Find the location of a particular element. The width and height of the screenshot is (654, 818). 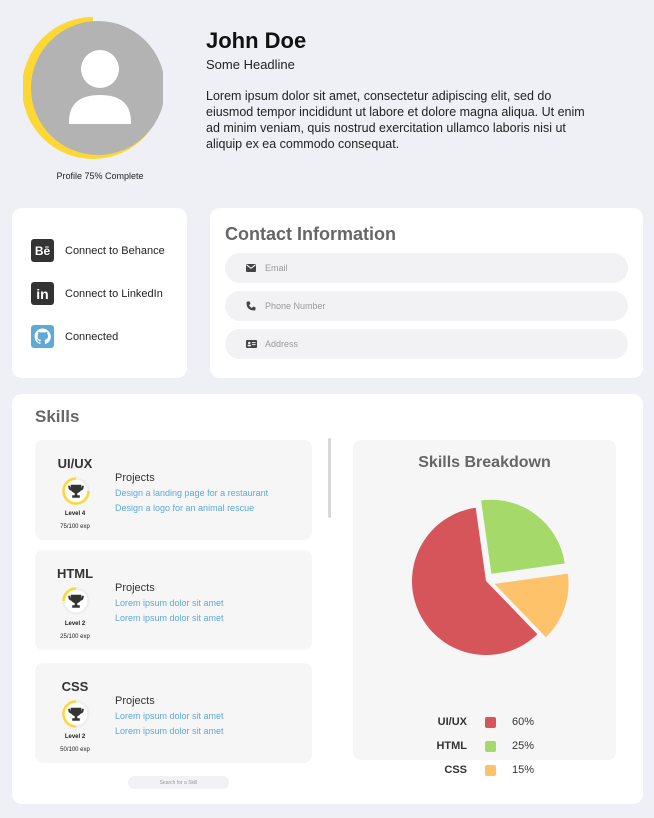

skills-scrollbar is located at coordinates (329, 478).